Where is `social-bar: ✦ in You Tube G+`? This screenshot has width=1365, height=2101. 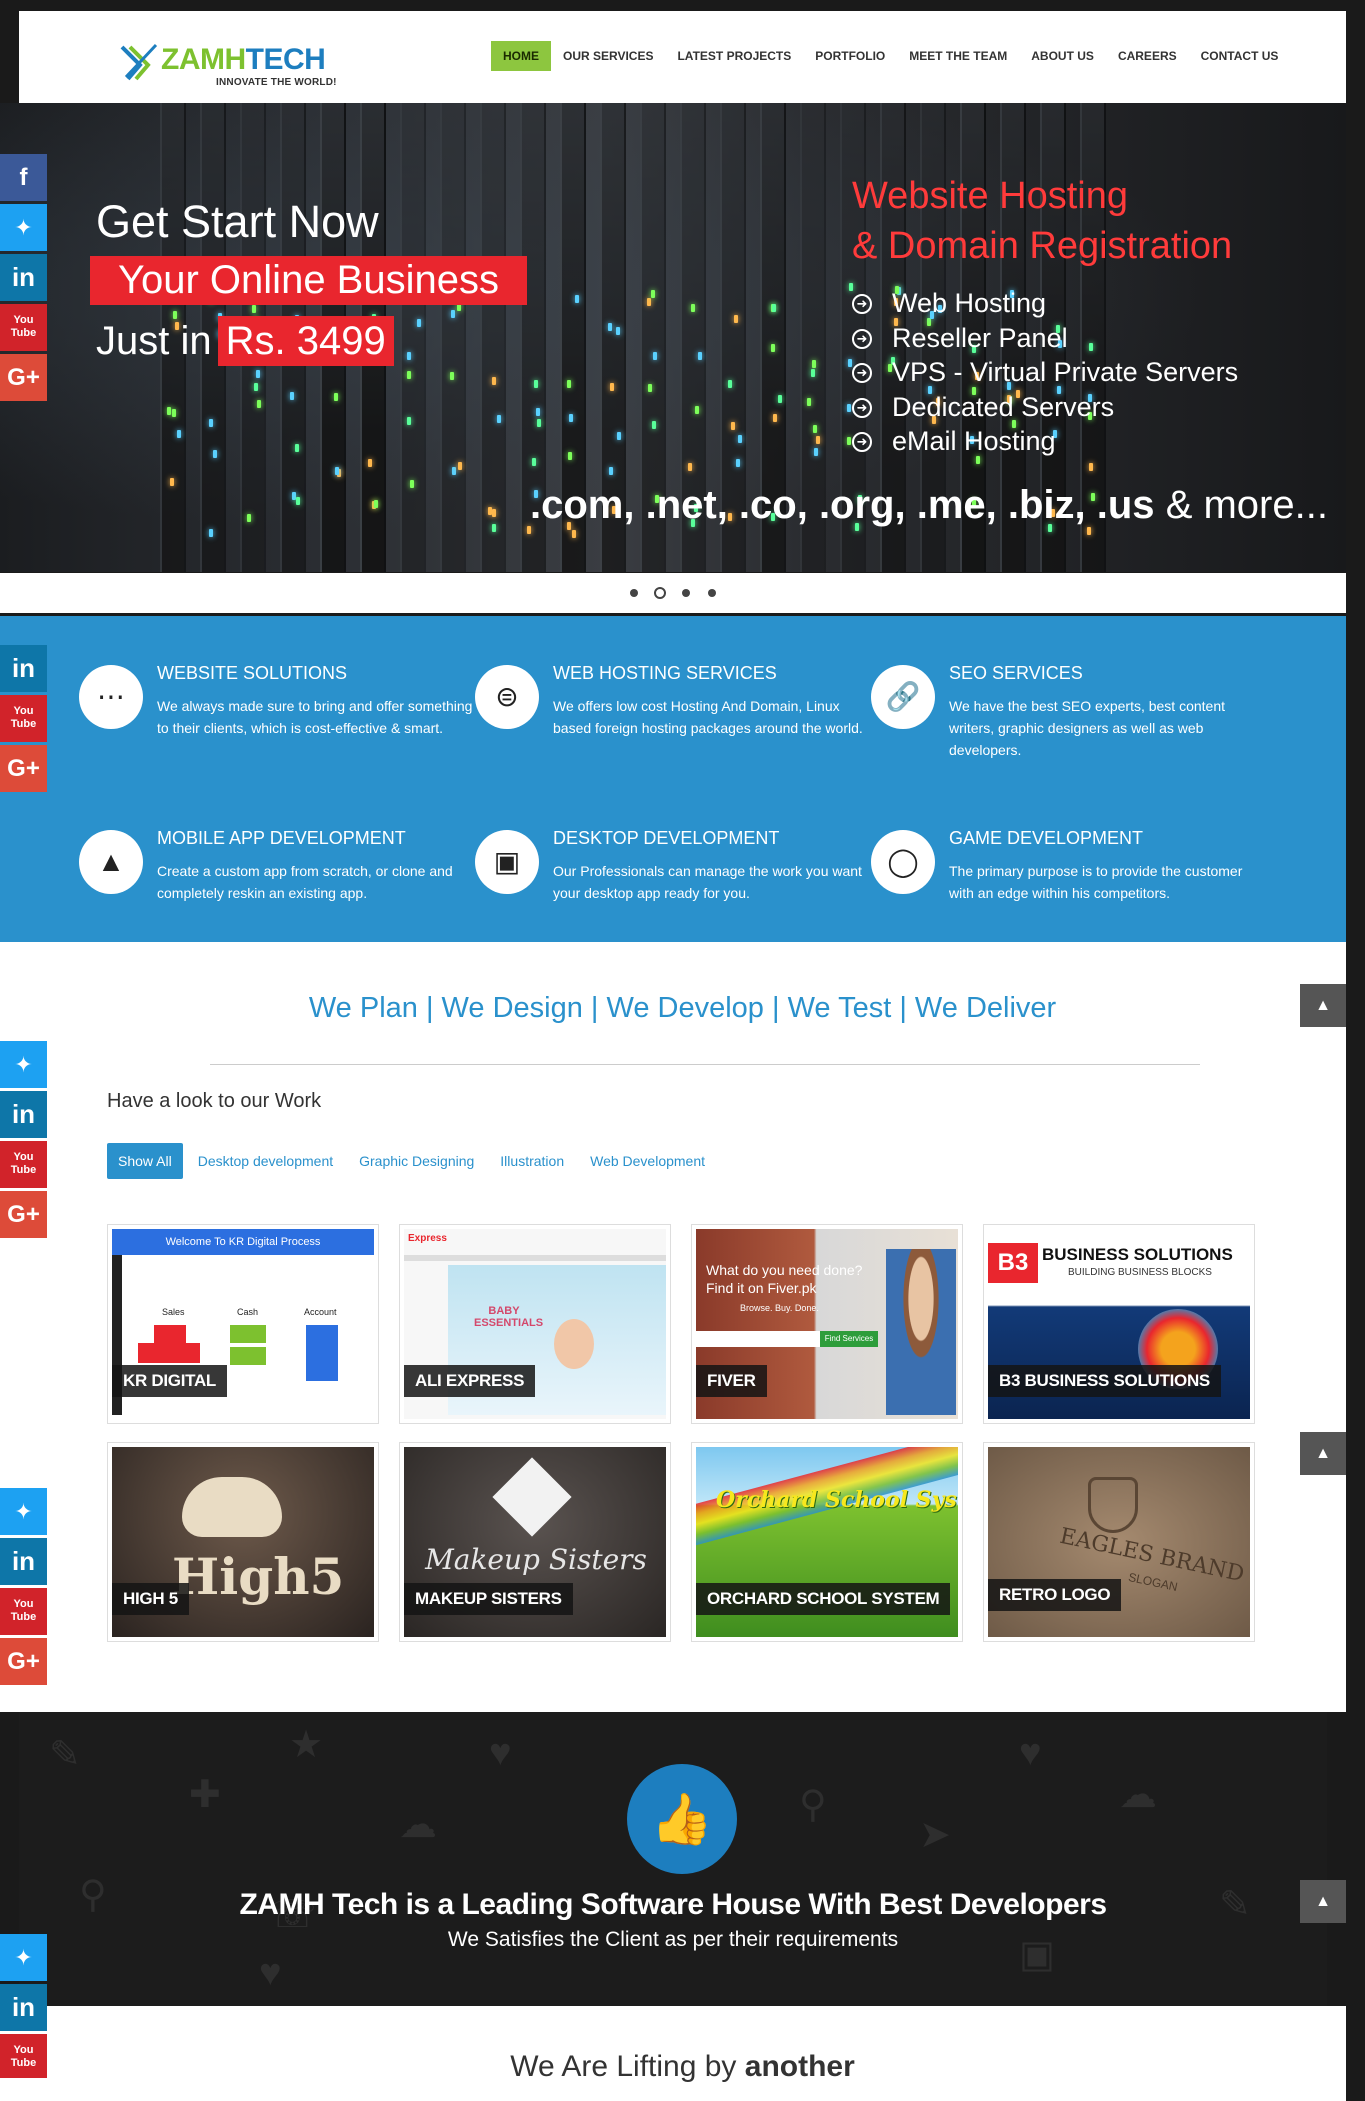 social-bar: ✦ in You Tube G+ is located at coordinates (23, 1141).